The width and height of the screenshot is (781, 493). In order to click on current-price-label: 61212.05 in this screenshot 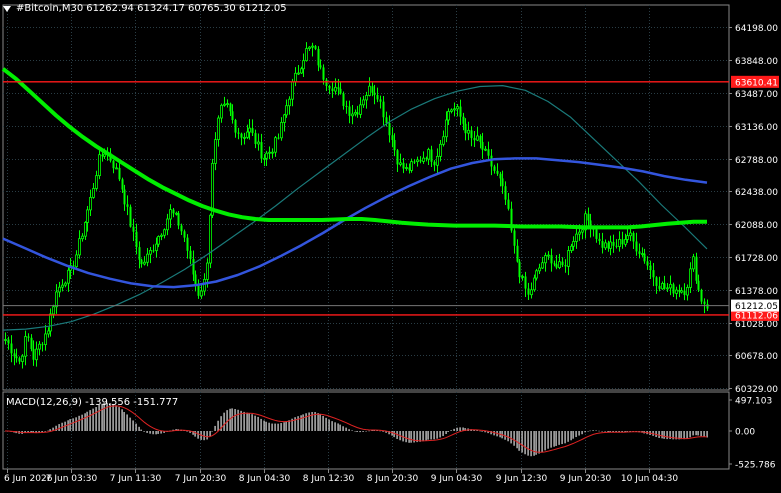, I will do `click(756, 307)`.